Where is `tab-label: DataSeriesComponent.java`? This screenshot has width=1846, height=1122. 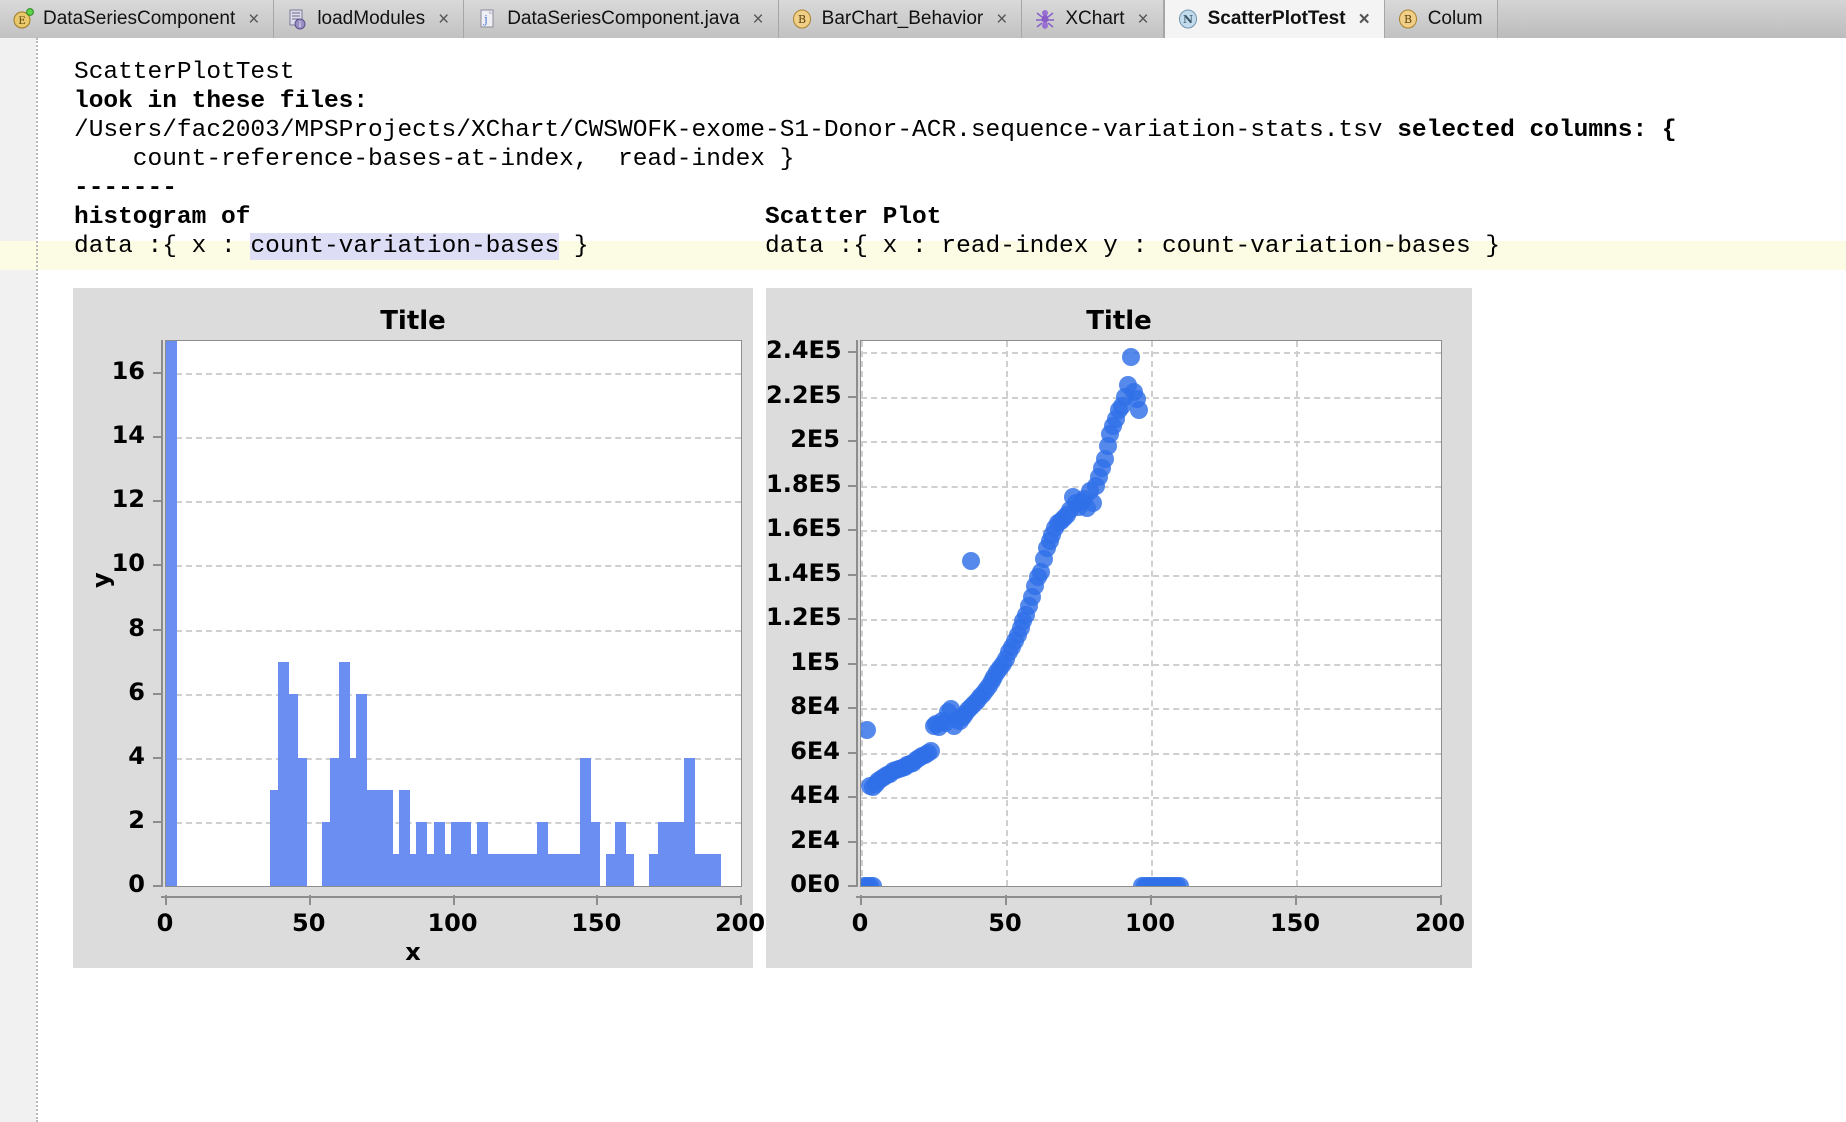
tab-label: DataSeriesComponent.java is located at coordinates (623, 18).